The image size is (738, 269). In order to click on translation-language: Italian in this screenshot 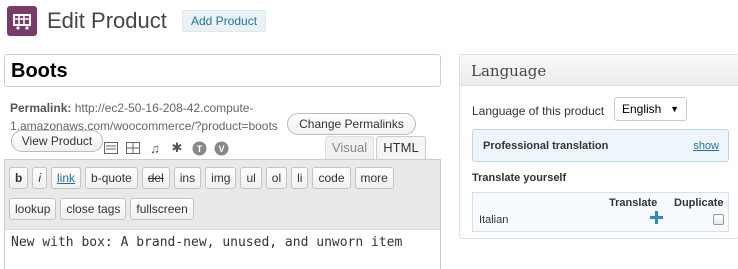, I will do `click(494, 220)`.